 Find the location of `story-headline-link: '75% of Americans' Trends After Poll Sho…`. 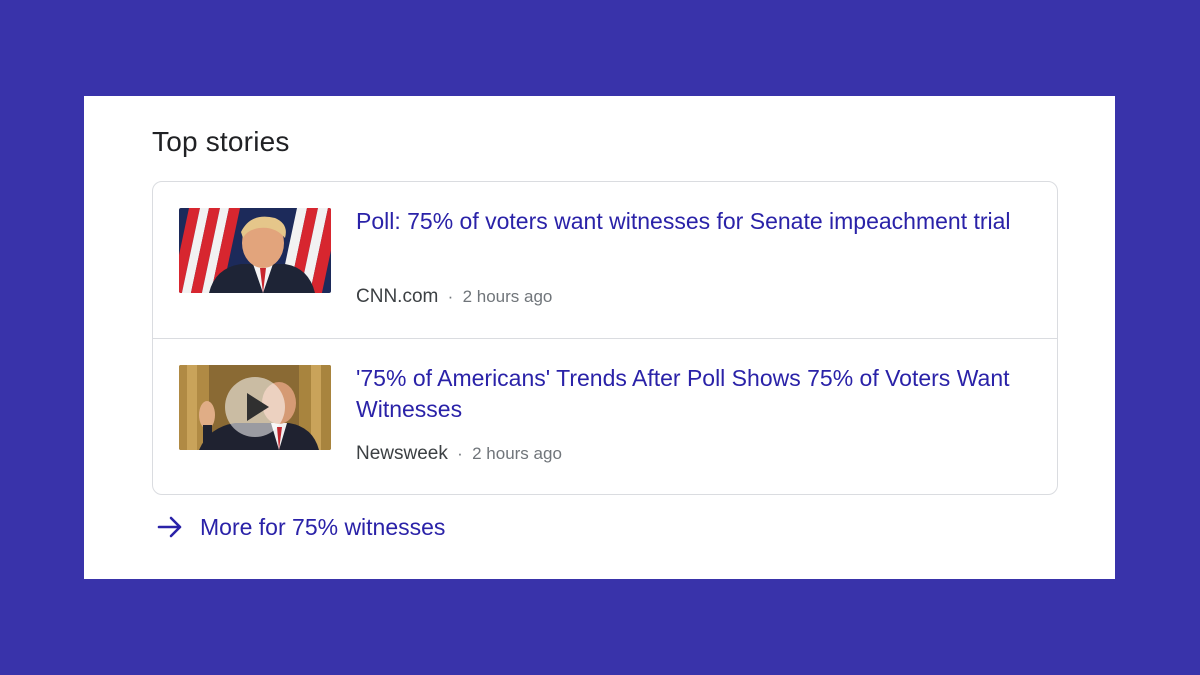

story-headline-link: '75% of Americans' Trends After Poll Sho… is located at coordinates (691, 394).